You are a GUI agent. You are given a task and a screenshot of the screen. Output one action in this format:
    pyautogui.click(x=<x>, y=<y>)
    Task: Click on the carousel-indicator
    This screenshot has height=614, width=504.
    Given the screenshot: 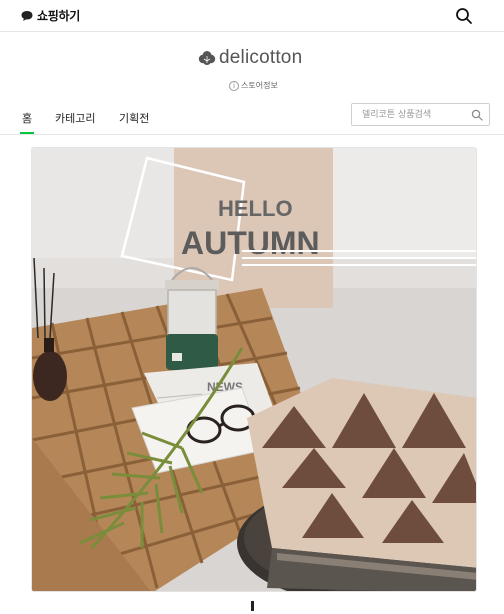 What is the action you would take?
    pyautogui.click(x=252, y=606)
    